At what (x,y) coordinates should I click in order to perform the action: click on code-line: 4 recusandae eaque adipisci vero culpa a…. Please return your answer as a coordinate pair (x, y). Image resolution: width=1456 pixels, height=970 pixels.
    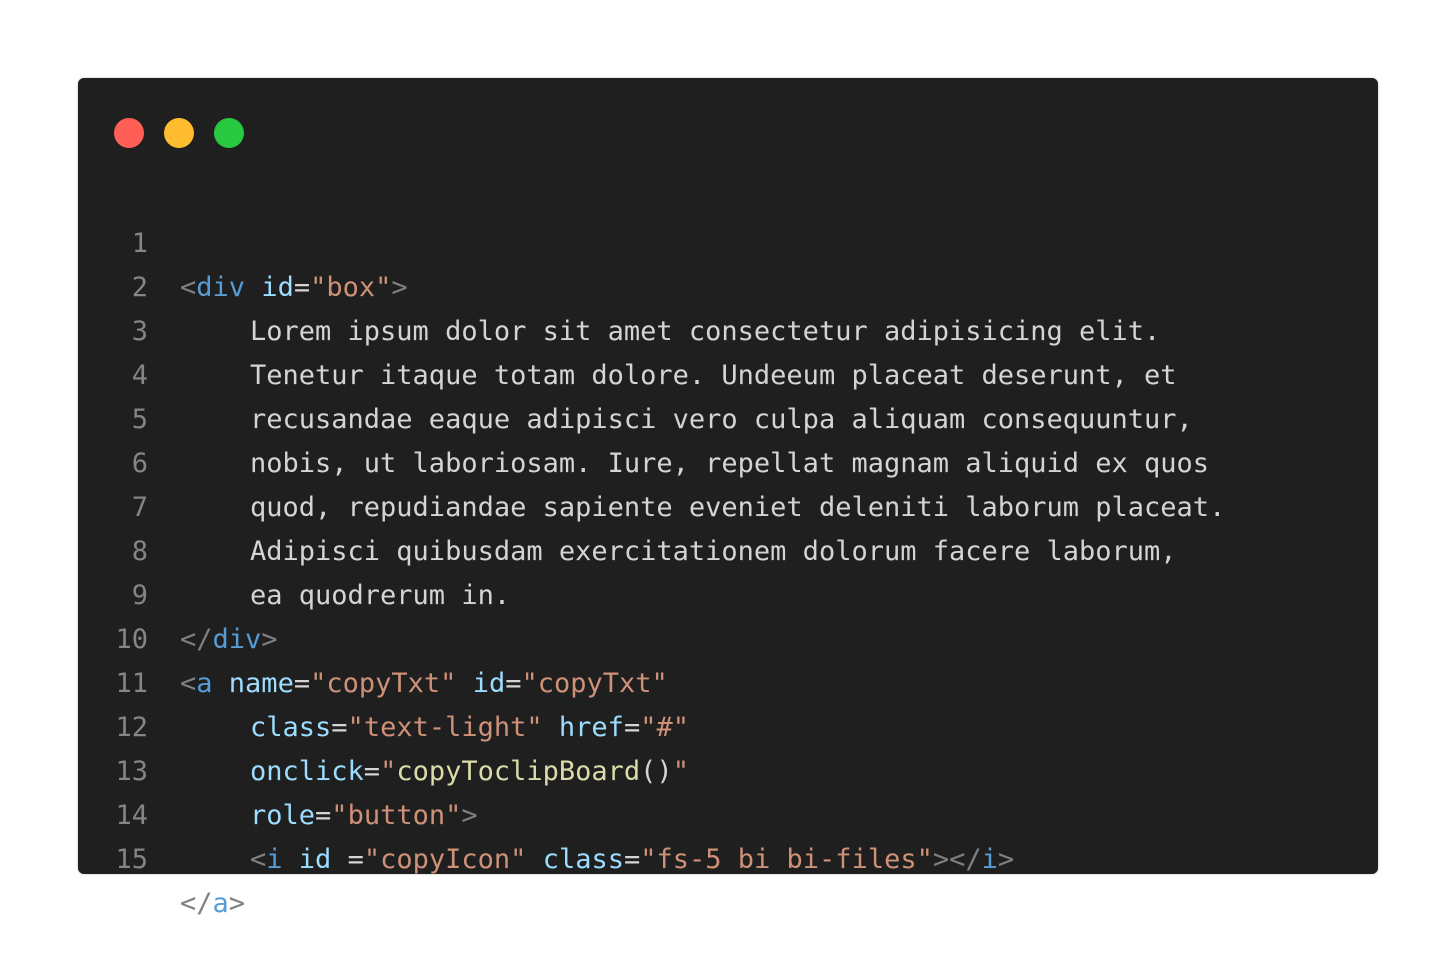
    Looking at the image, I should click on (728, 372).